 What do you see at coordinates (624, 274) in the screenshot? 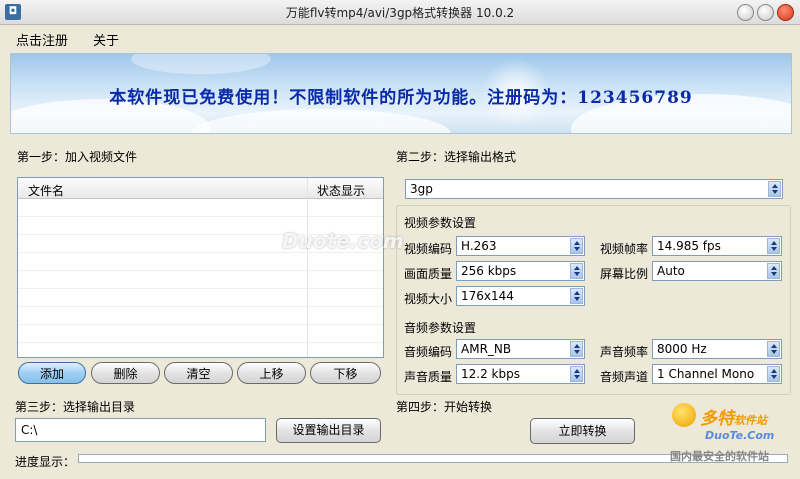
I see `aspect-label: 屏幕比例` at bounding box center [624, 274].